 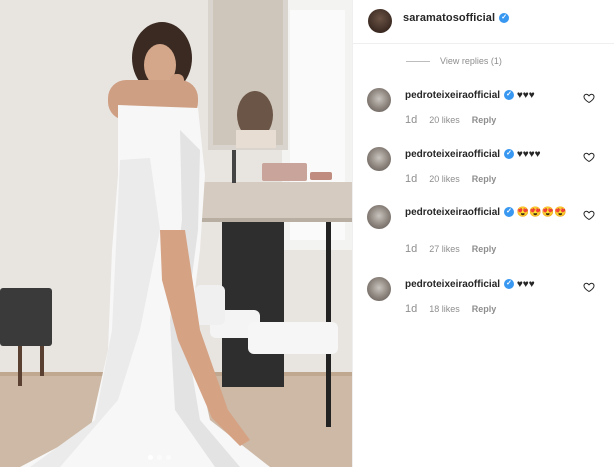 What do you see at coordinates (444, 309) in the screenshot?
I see `comment-likes: 18 likes` at bounding box center [444, 309].